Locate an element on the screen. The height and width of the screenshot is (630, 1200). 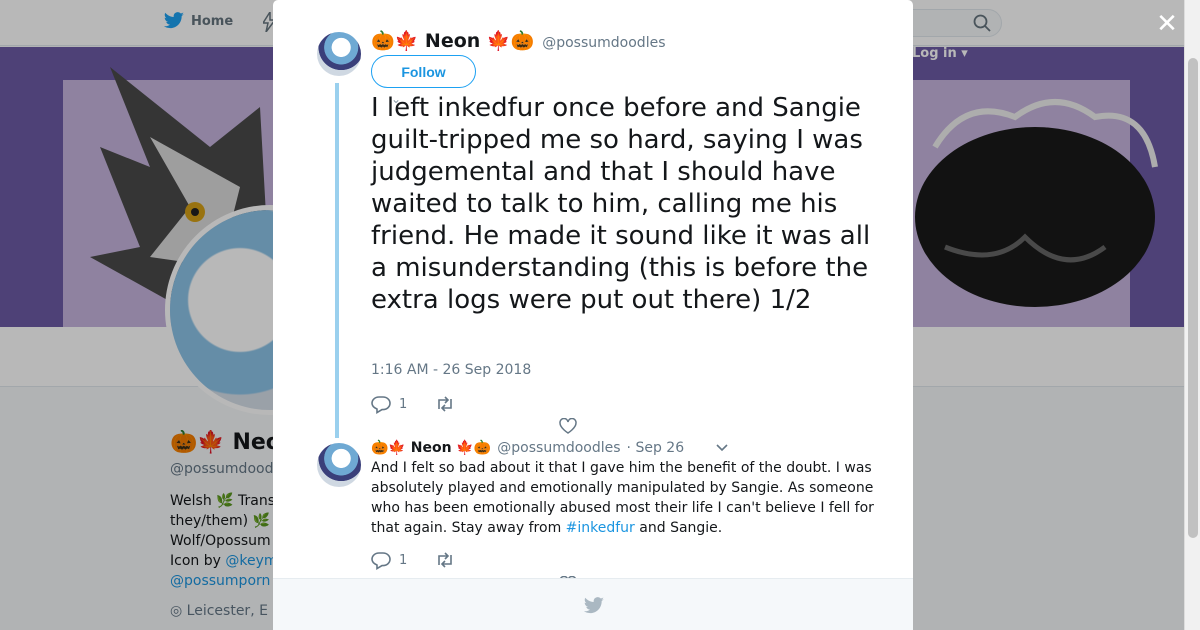
reply-author-avatar is located at coordinates (339, 465).